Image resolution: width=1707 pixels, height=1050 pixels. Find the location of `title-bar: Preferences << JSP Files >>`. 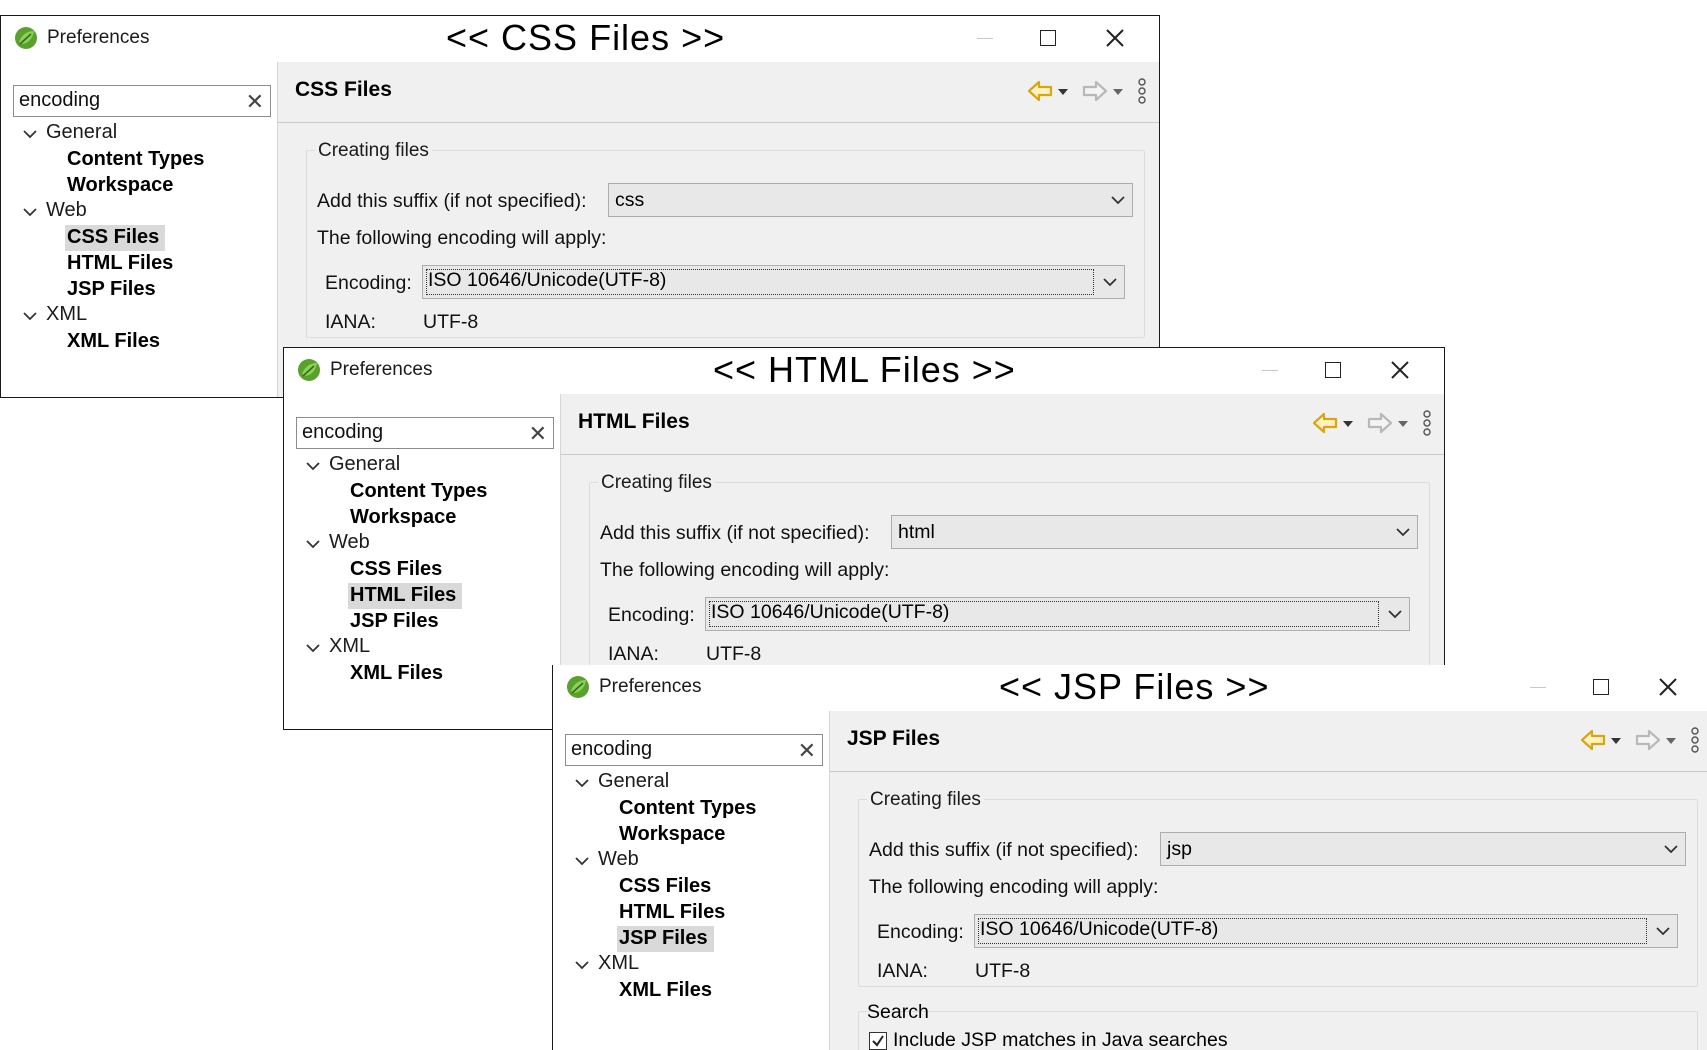

title-bar: Preferences << JSP Files >> is located at coordinates (1130, 688).